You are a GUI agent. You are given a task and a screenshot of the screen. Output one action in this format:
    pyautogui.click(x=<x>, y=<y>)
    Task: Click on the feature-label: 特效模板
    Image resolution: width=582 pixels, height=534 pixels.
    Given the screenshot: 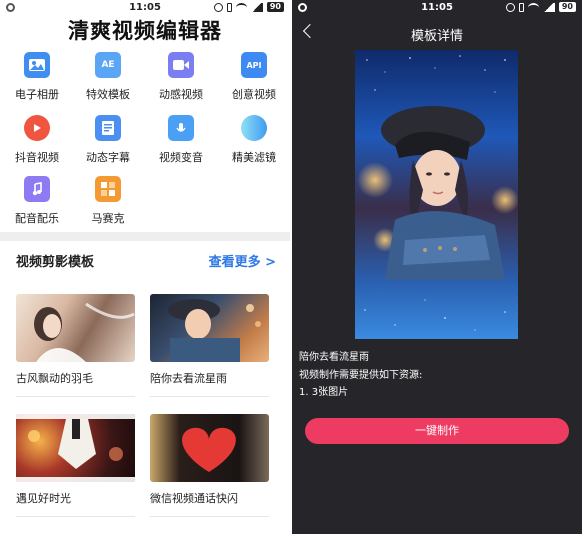 What is the action you would take?
    pyautogui.click(x=108, y=94)
    